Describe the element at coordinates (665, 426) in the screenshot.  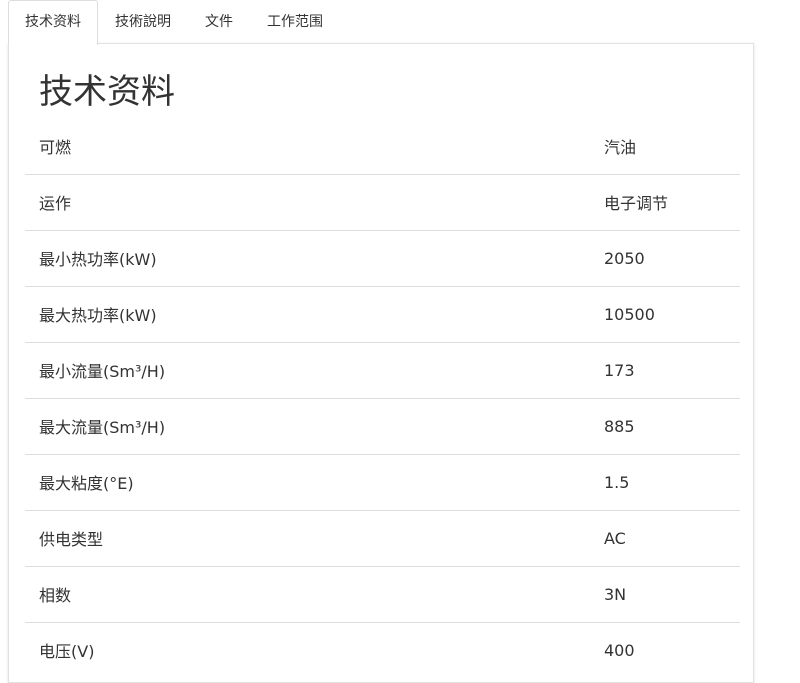
I see `spec-value: 885` at that location.